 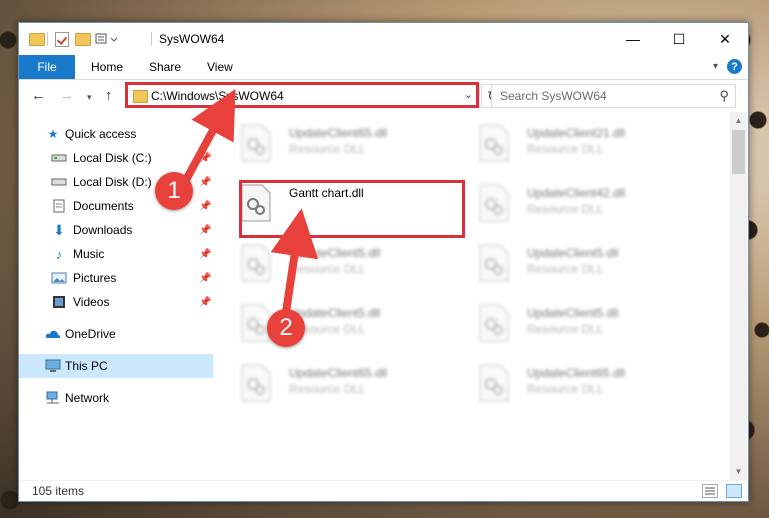 I want to click on cloud-icon, so click(x=53, y=334).